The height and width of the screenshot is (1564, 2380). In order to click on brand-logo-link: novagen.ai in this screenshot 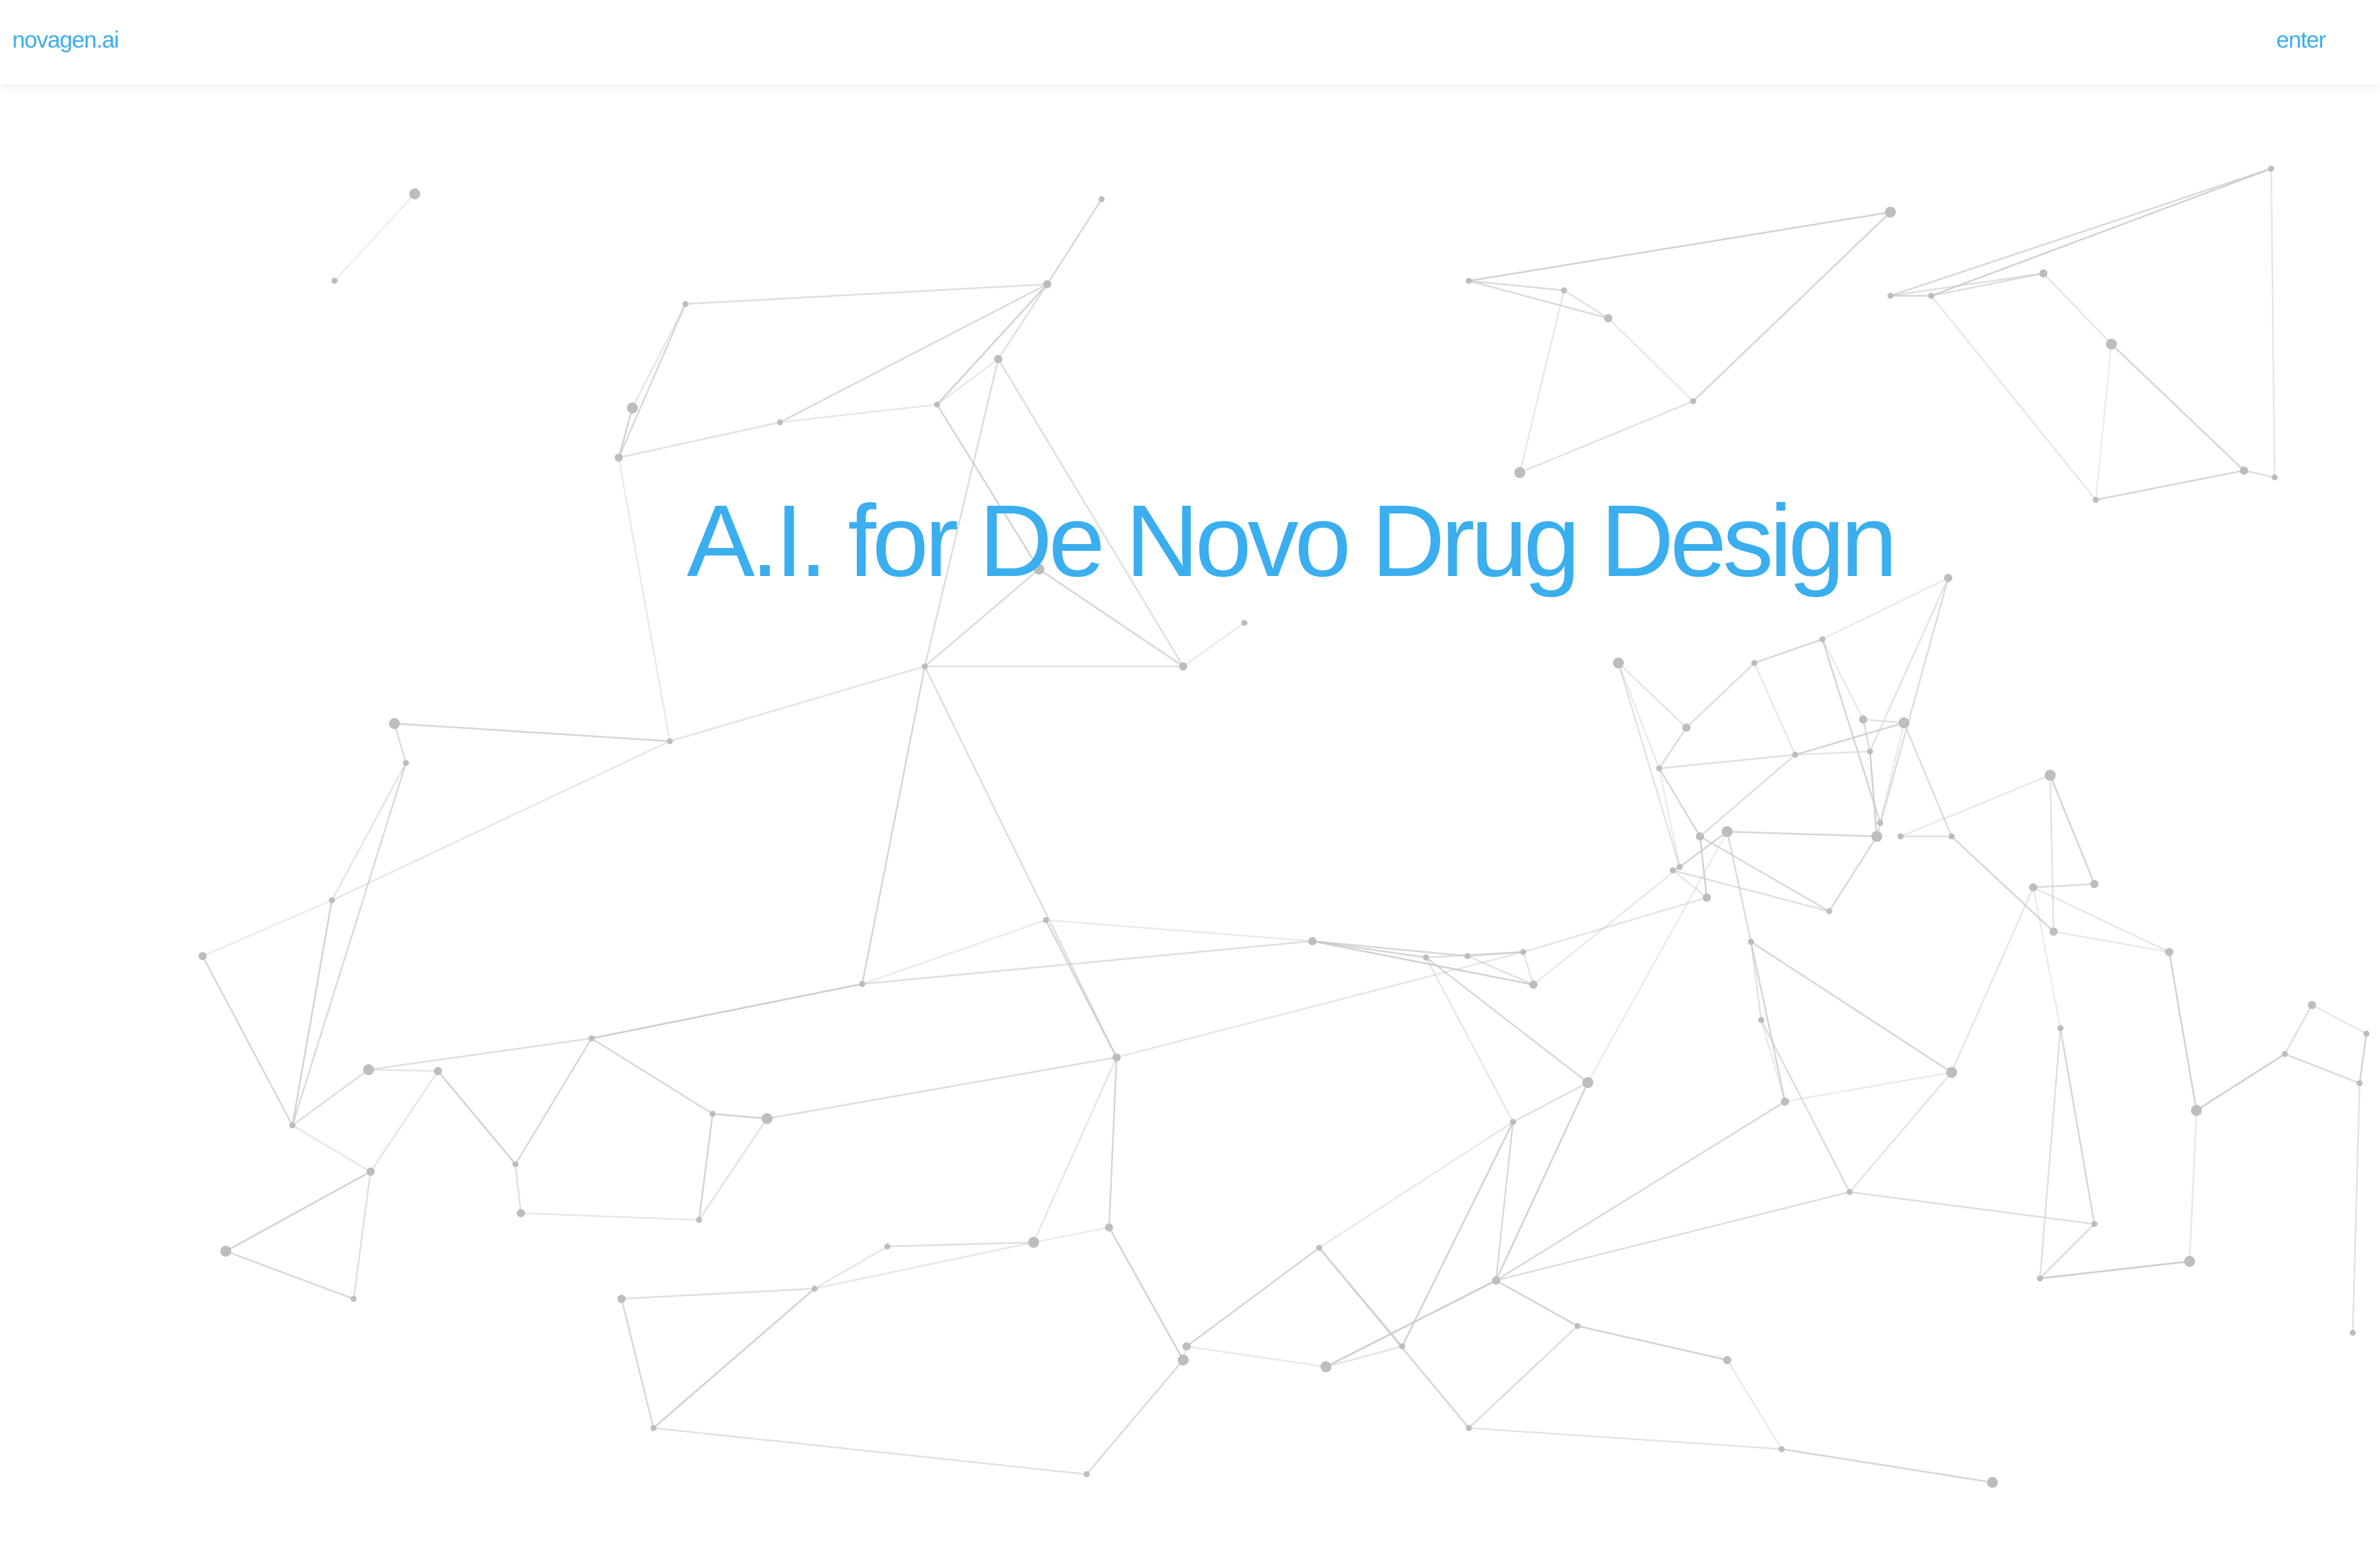, I will do `click(66, 41)`.